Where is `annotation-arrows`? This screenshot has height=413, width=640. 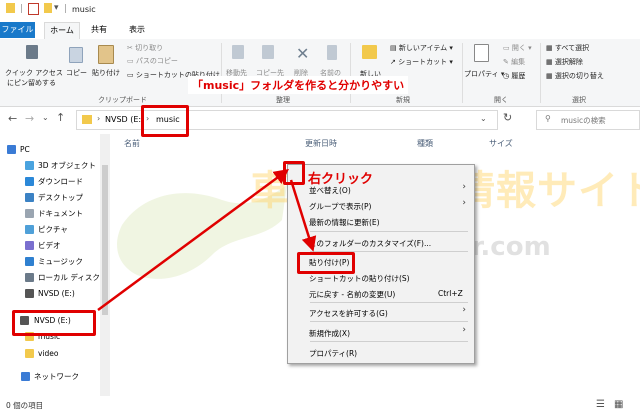 annotation-arrows is located at coordinates (207, 240).